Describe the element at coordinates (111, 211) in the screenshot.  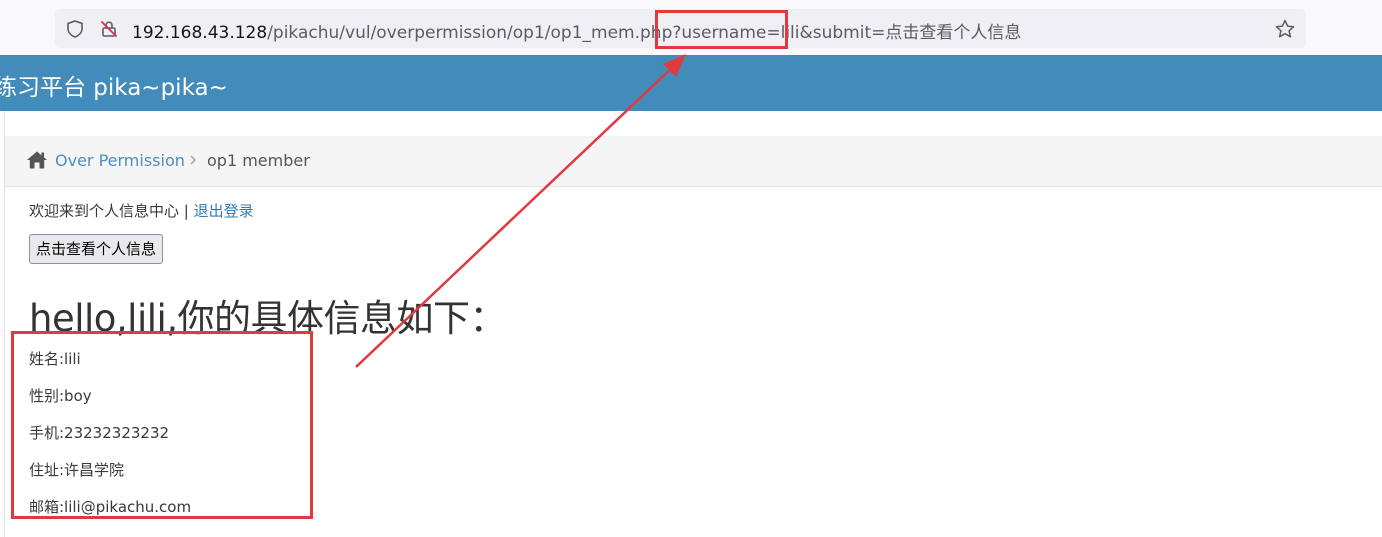
I see `welcome-text: 欢迎来到个人信息中心 |` at that location.